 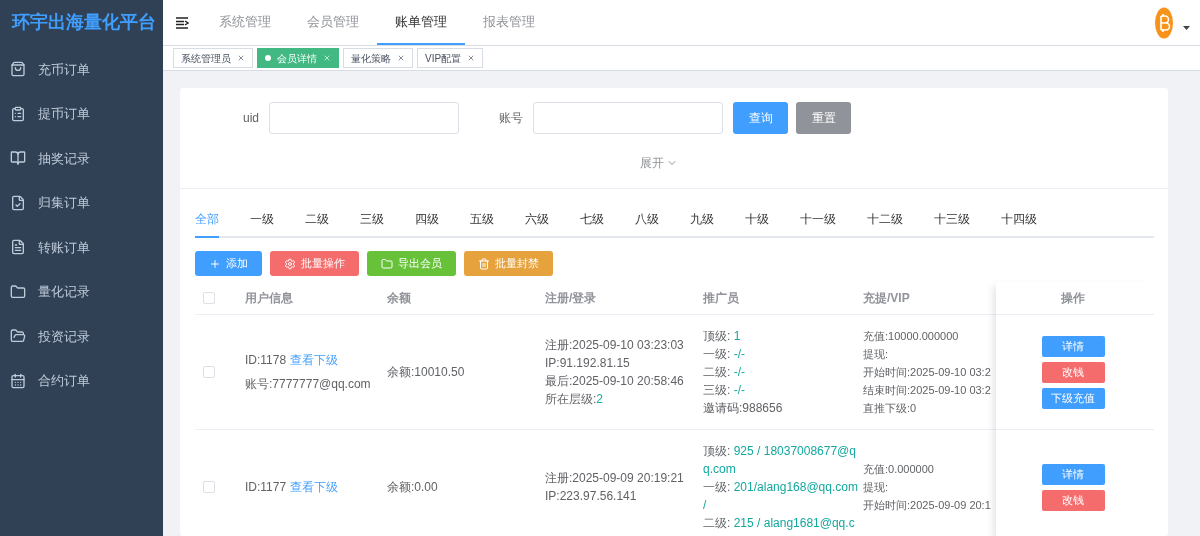 What do you see at coordinates (780, 460) in the screenshot?
I see `promoter-text: 顶级: 925 / 18037008677@qq.com` at bounding box center [780, 460].